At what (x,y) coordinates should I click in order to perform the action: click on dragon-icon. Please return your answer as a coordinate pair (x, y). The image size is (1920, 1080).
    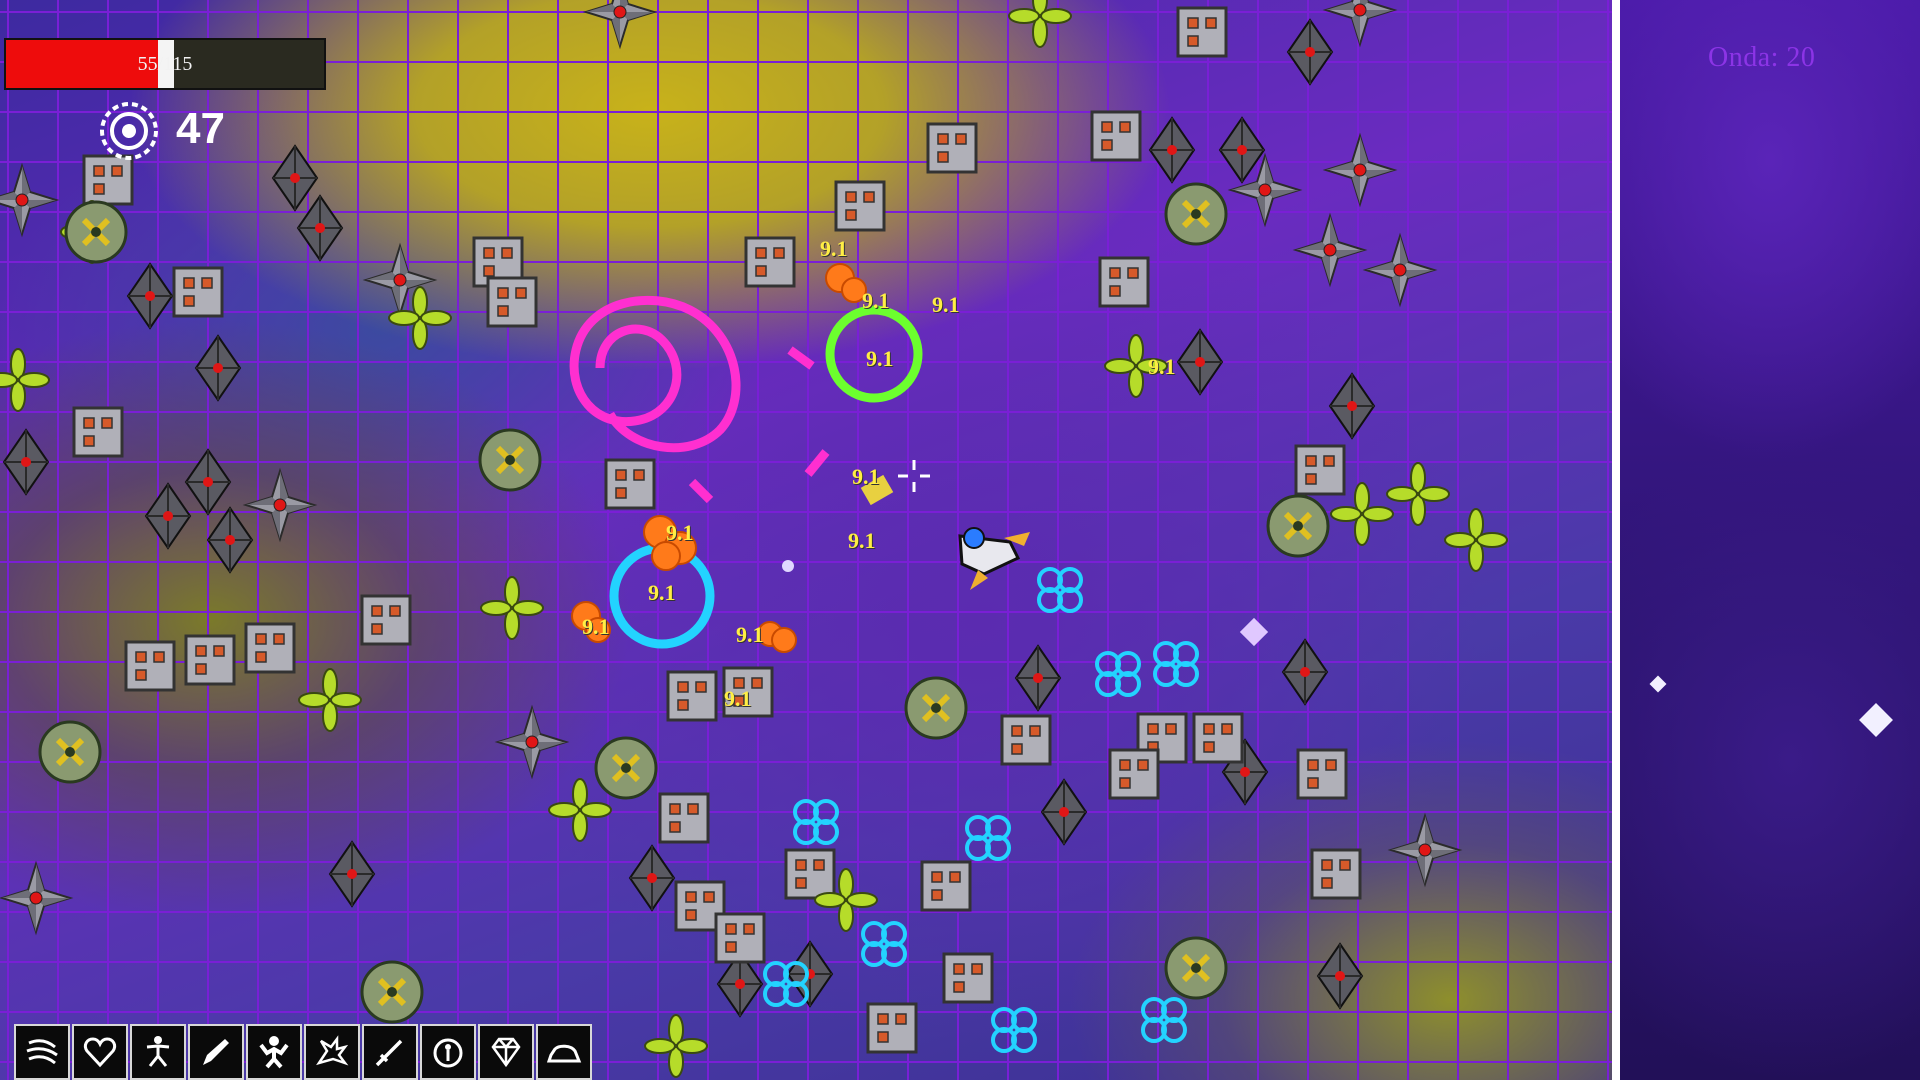
    Looking at the image, I should click on (332, 1050).